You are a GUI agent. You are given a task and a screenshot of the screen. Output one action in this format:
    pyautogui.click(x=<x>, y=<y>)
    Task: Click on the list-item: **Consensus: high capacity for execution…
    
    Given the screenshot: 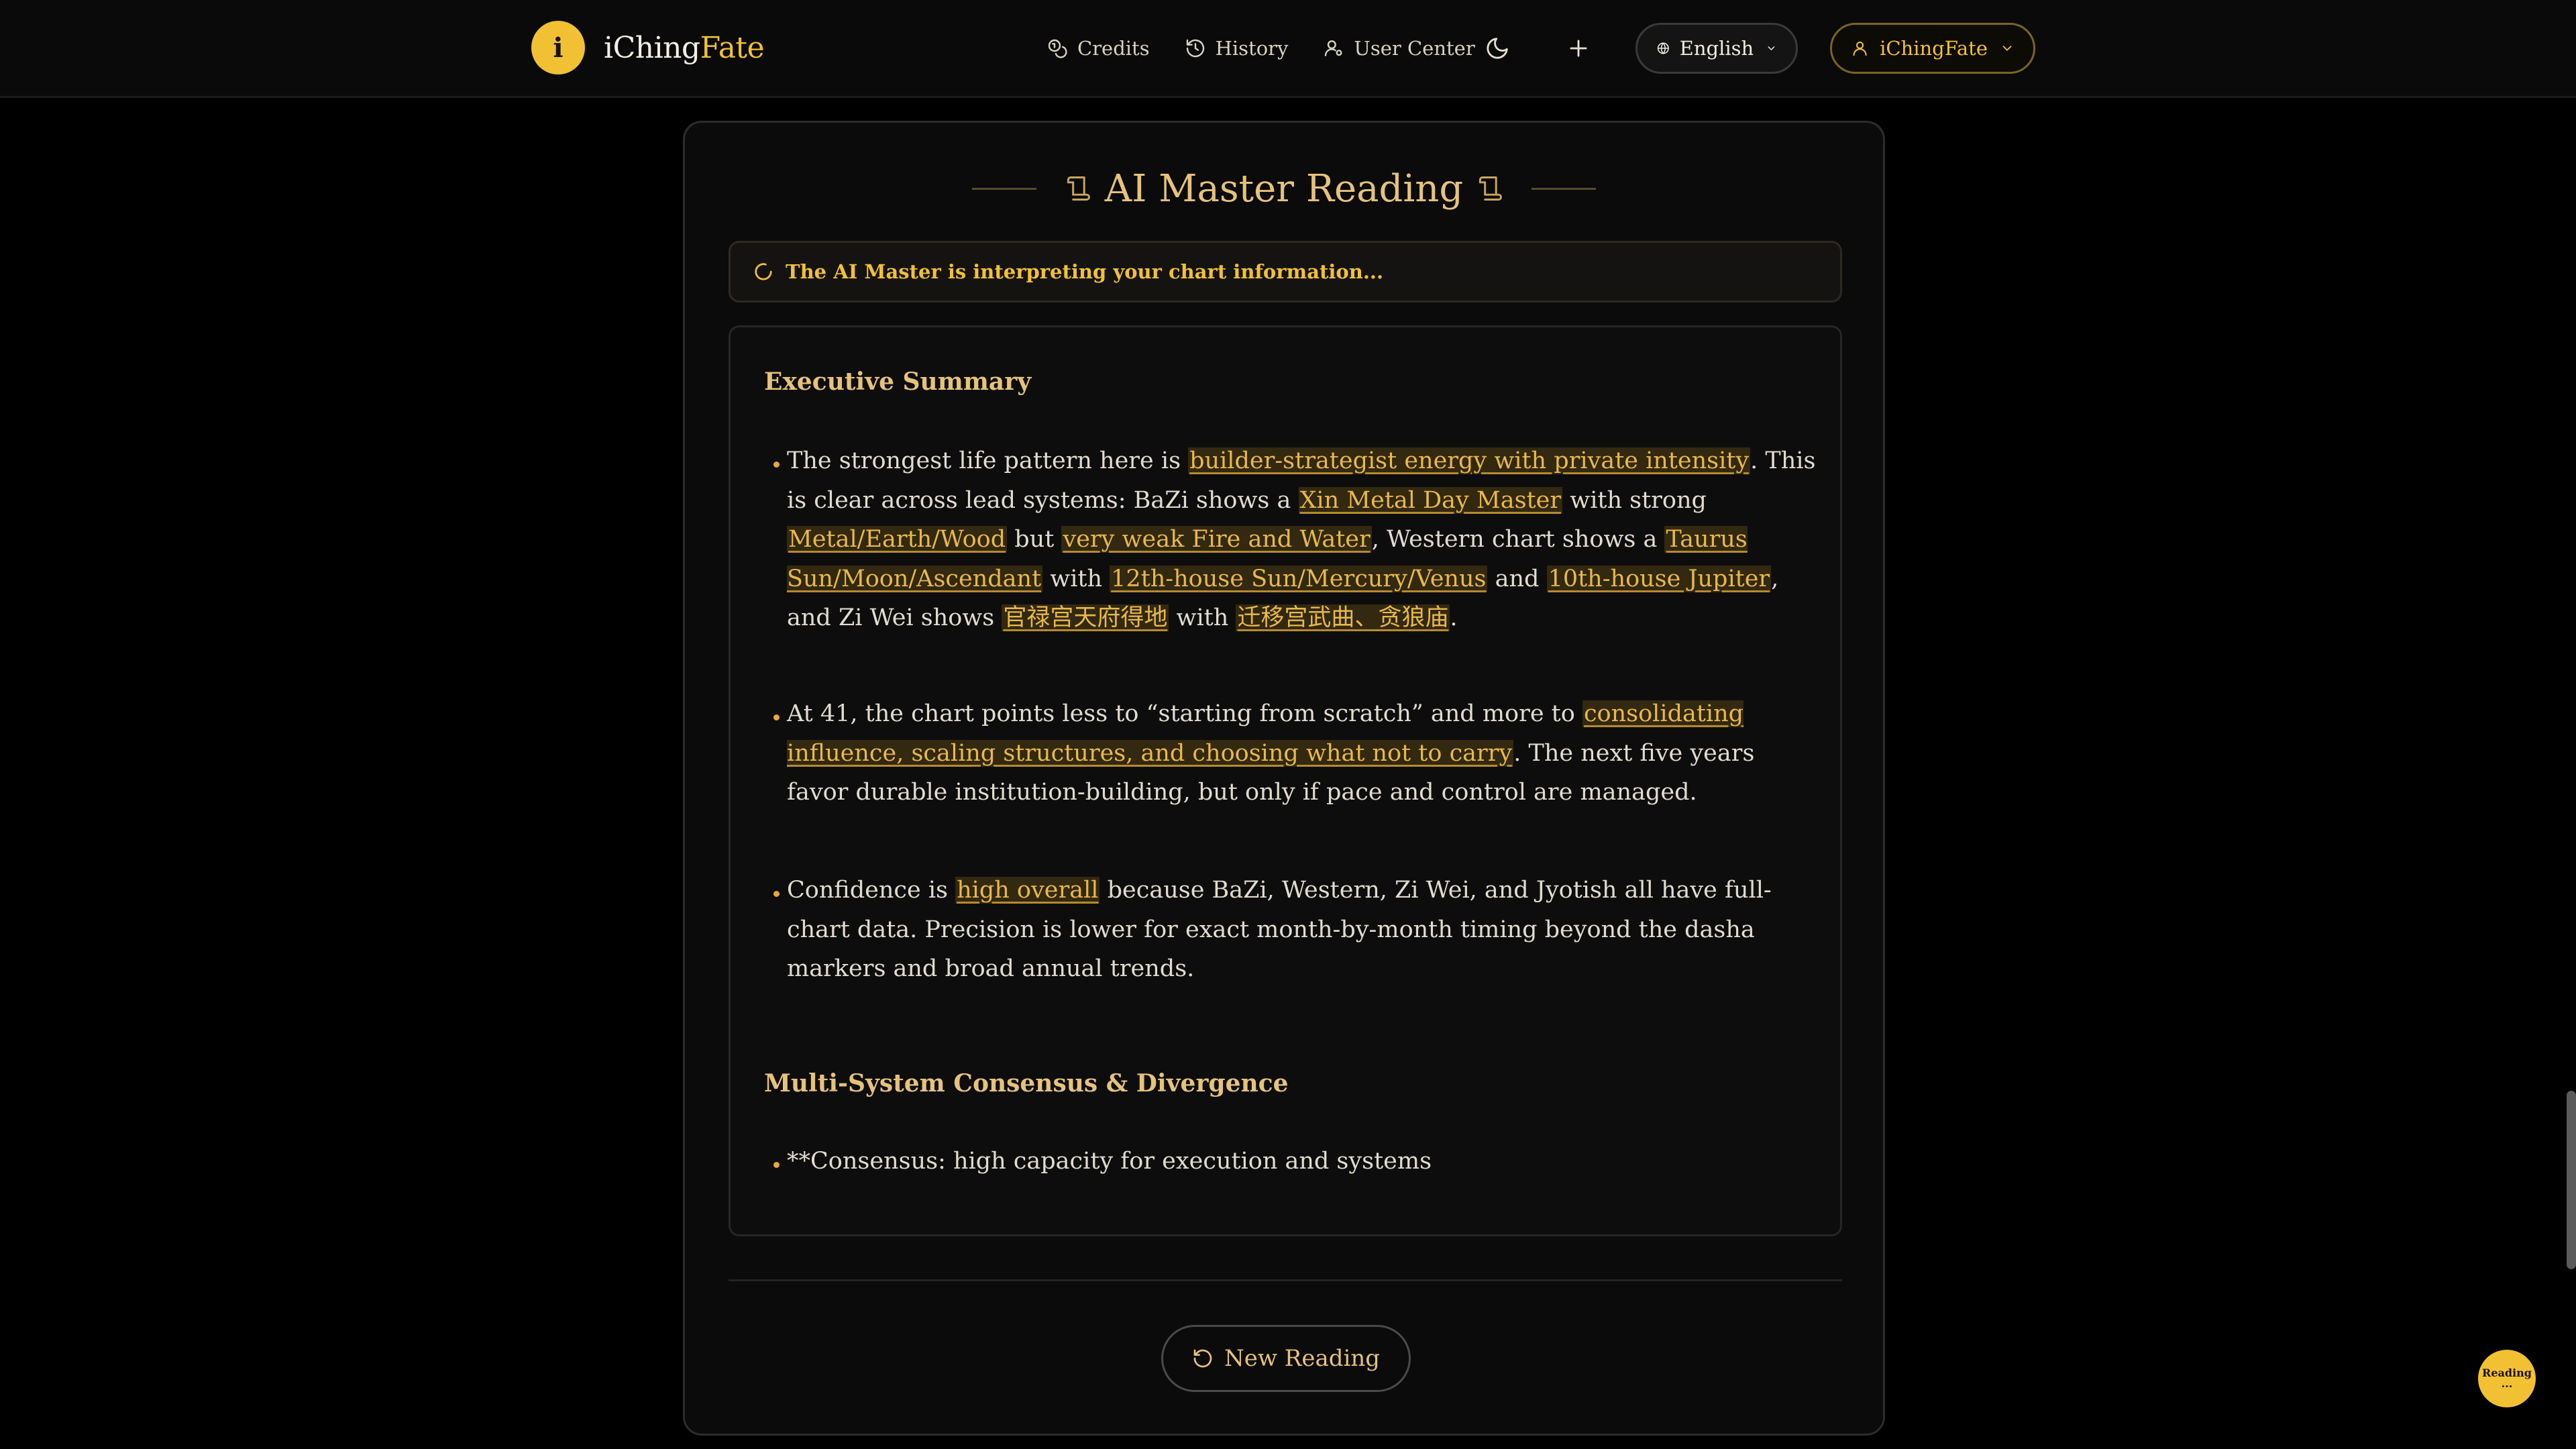 What is the action you would take?
    pyautogui.click(x=1296, y=1161)
    